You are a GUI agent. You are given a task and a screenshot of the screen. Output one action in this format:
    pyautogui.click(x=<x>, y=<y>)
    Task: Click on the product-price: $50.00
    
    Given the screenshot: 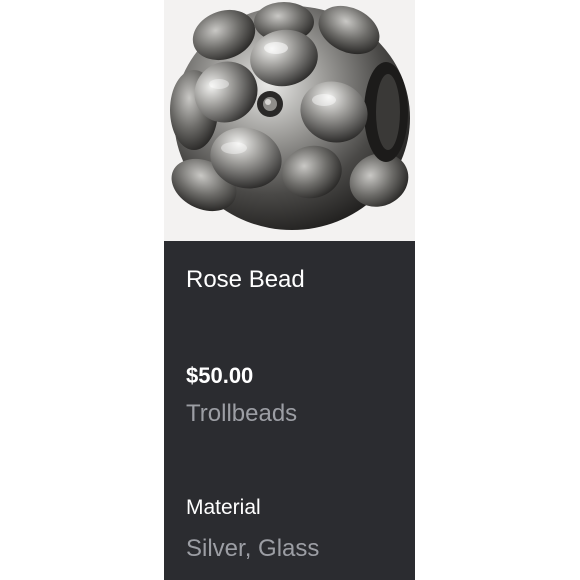 What is the action you would take?
    pyautogui.click(x=220, y=375)
    